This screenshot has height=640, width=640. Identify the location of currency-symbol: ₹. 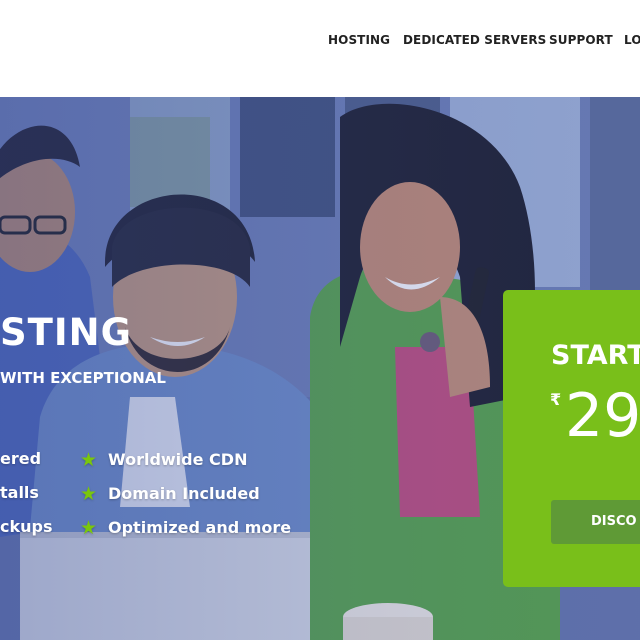
(556, 399).